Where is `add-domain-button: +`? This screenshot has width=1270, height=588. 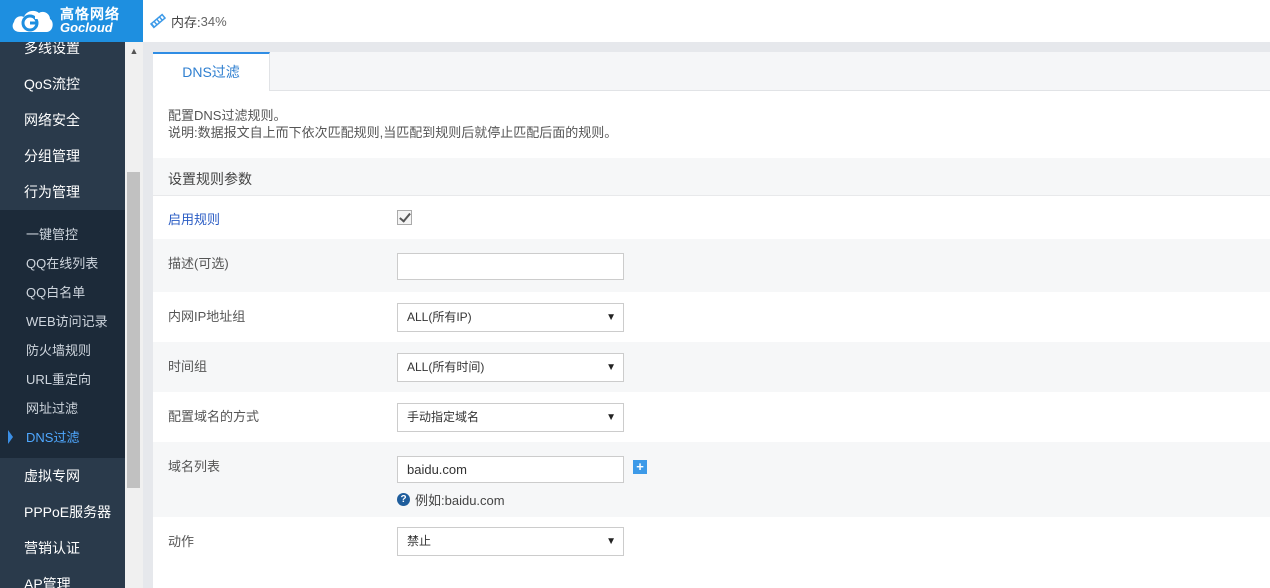 add-domain-button: + is located at coordinates (640, 467).